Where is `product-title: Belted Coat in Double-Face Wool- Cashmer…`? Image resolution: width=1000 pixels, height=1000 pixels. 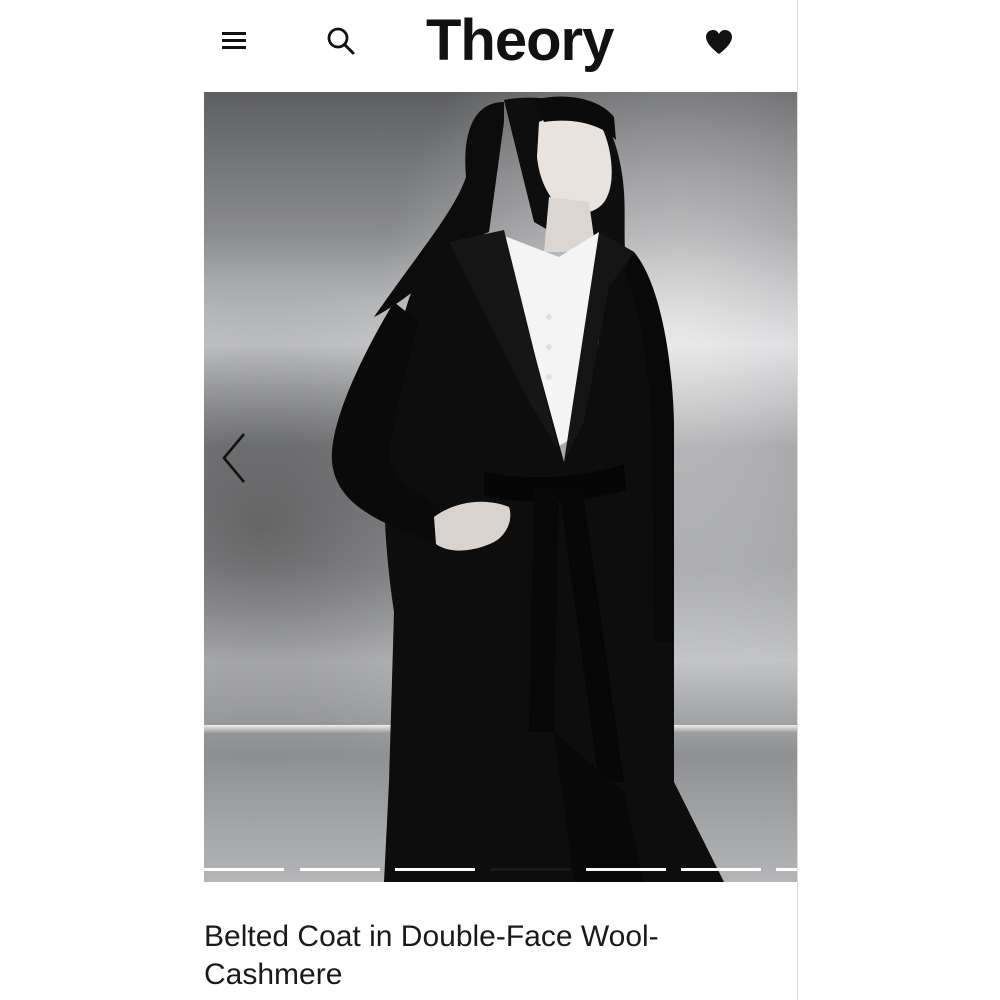 product-title: Belted Coat in Double-Face Wool- Cashmer… is located at coordinates (484, 956).